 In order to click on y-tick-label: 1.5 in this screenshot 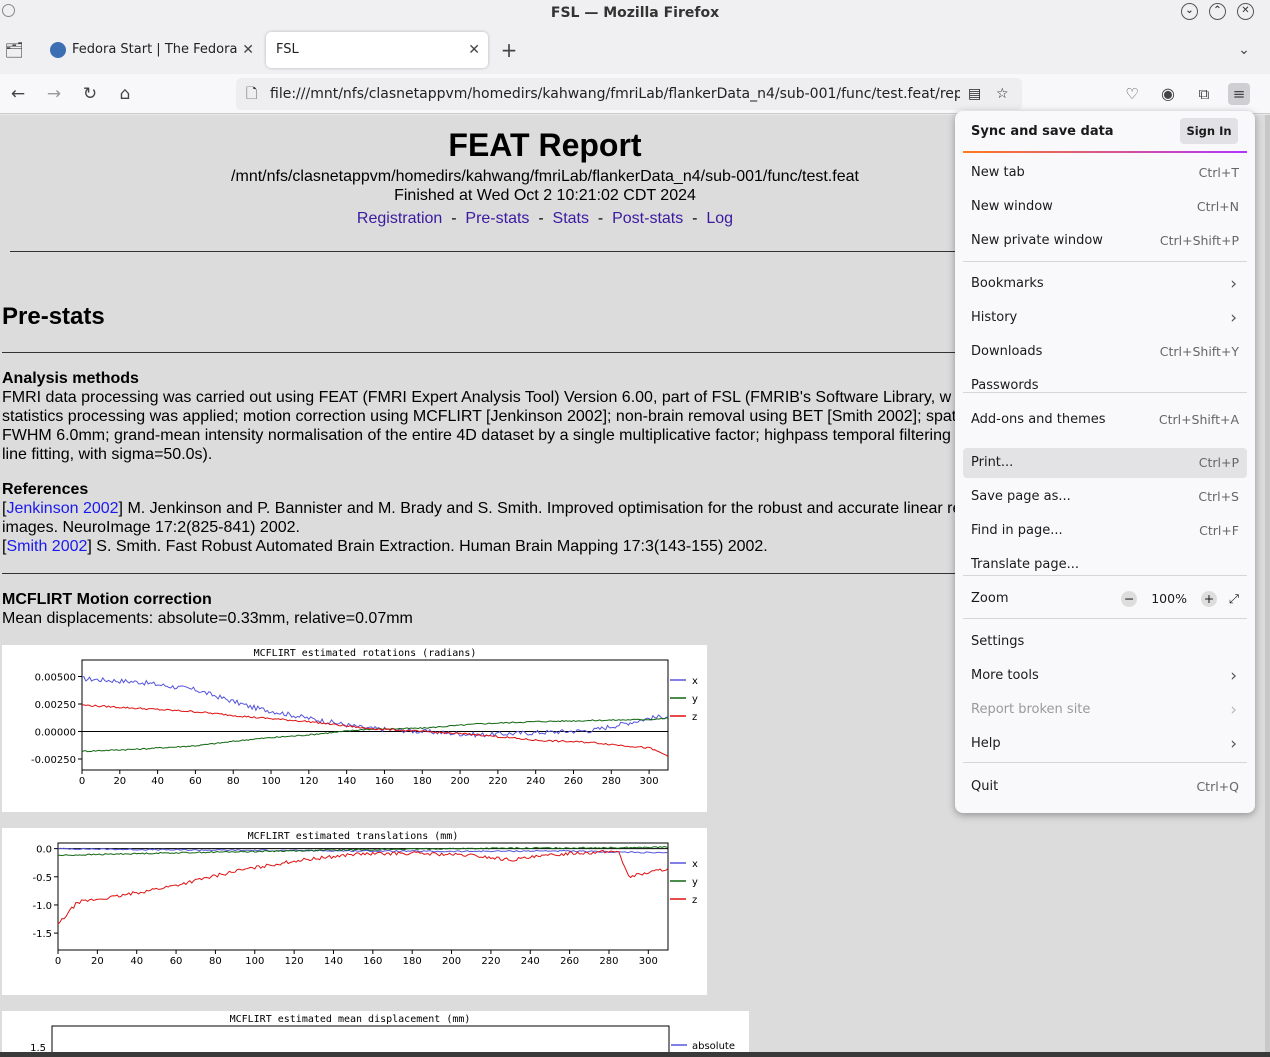, I will do `click(38, 1047)`.